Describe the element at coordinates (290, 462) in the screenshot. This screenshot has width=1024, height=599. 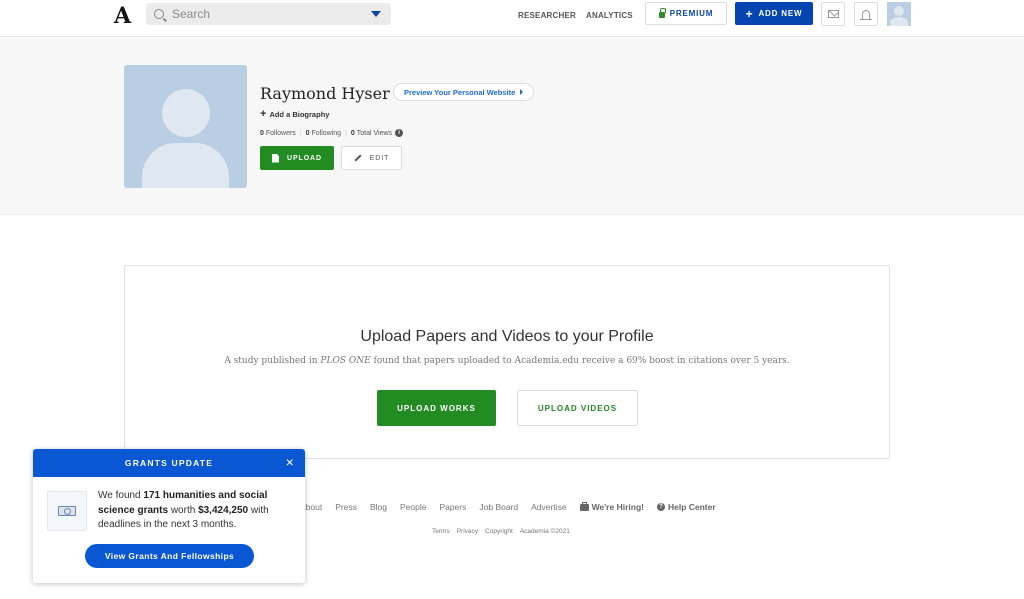
I see `close-icon: ×` at that location.